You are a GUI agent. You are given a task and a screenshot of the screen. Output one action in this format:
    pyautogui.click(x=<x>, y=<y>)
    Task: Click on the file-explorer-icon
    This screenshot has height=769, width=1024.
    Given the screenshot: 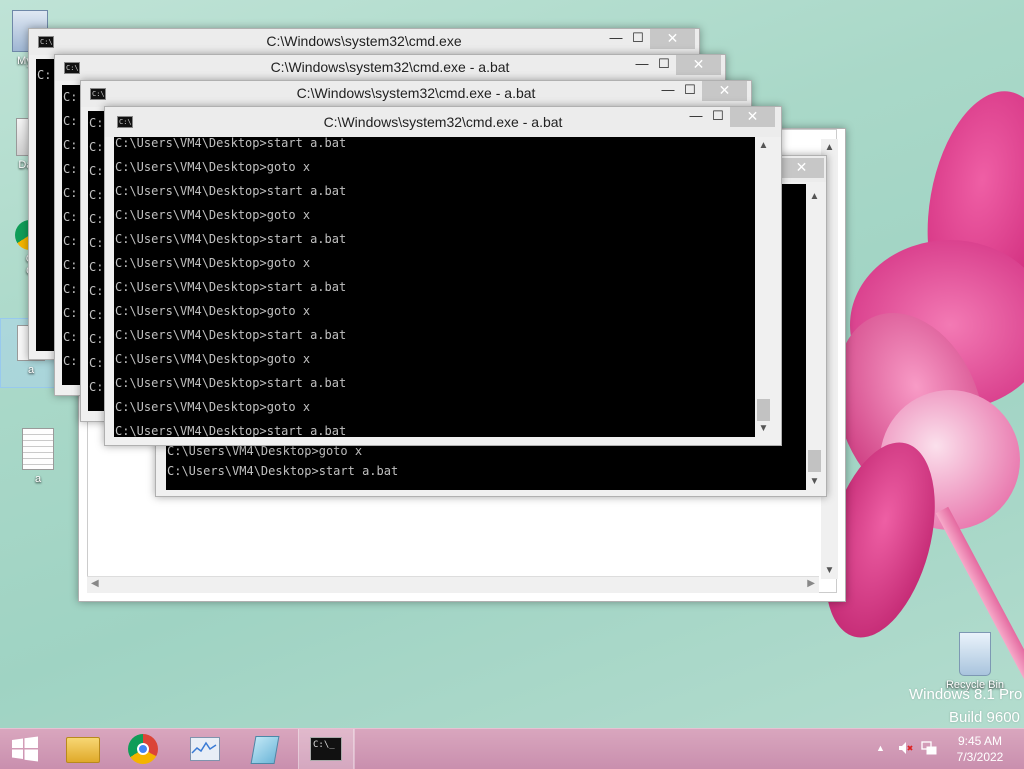 What is the action you would take?
    pyautogui.click(x=83, y=750)
    